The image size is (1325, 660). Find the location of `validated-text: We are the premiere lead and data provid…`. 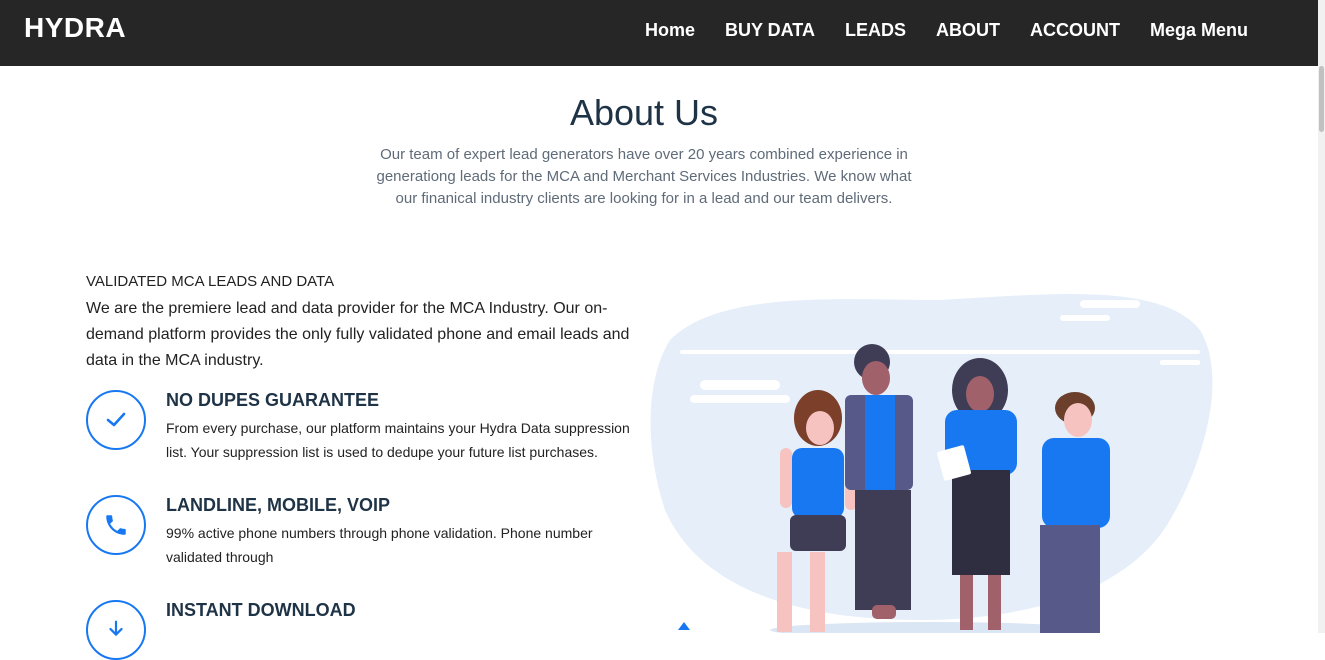

validated-text: We are the premiere lead and data provid… is located at coordinates (358, 334).